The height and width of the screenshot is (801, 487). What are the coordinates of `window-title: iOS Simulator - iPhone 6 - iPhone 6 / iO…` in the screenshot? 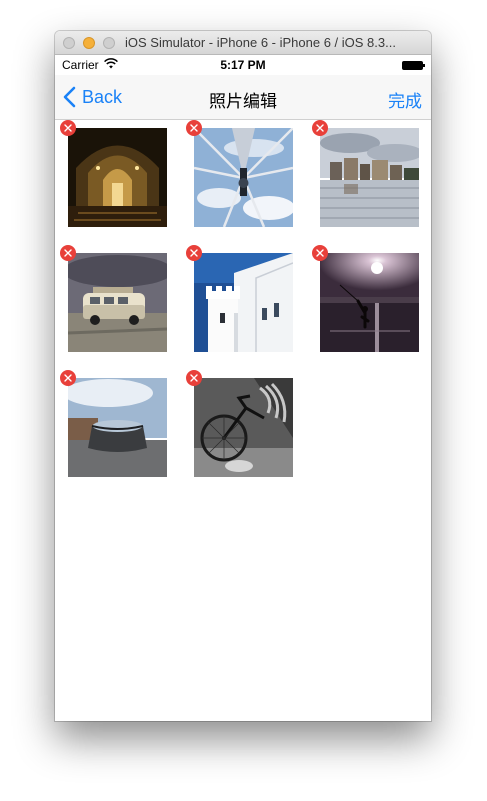 It's located at (260, 42).